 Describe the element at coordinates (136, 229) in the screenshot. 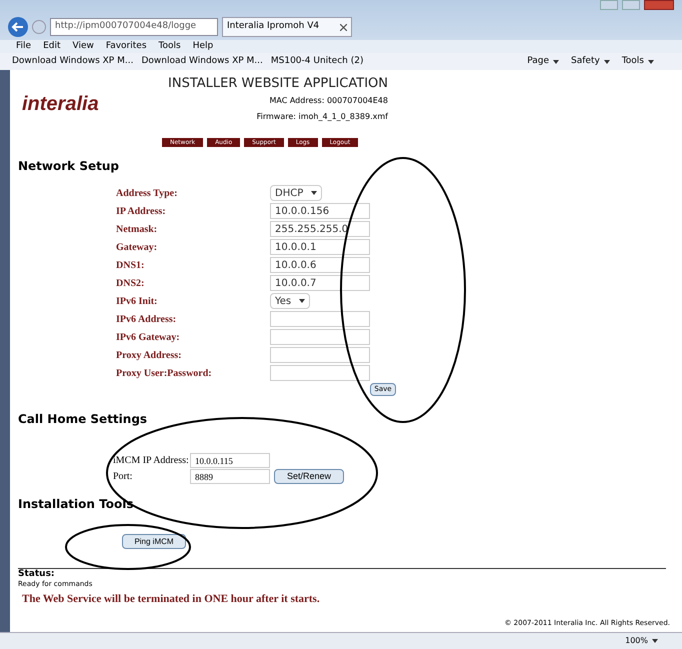

I see `field-label: Netmask:` at that location.